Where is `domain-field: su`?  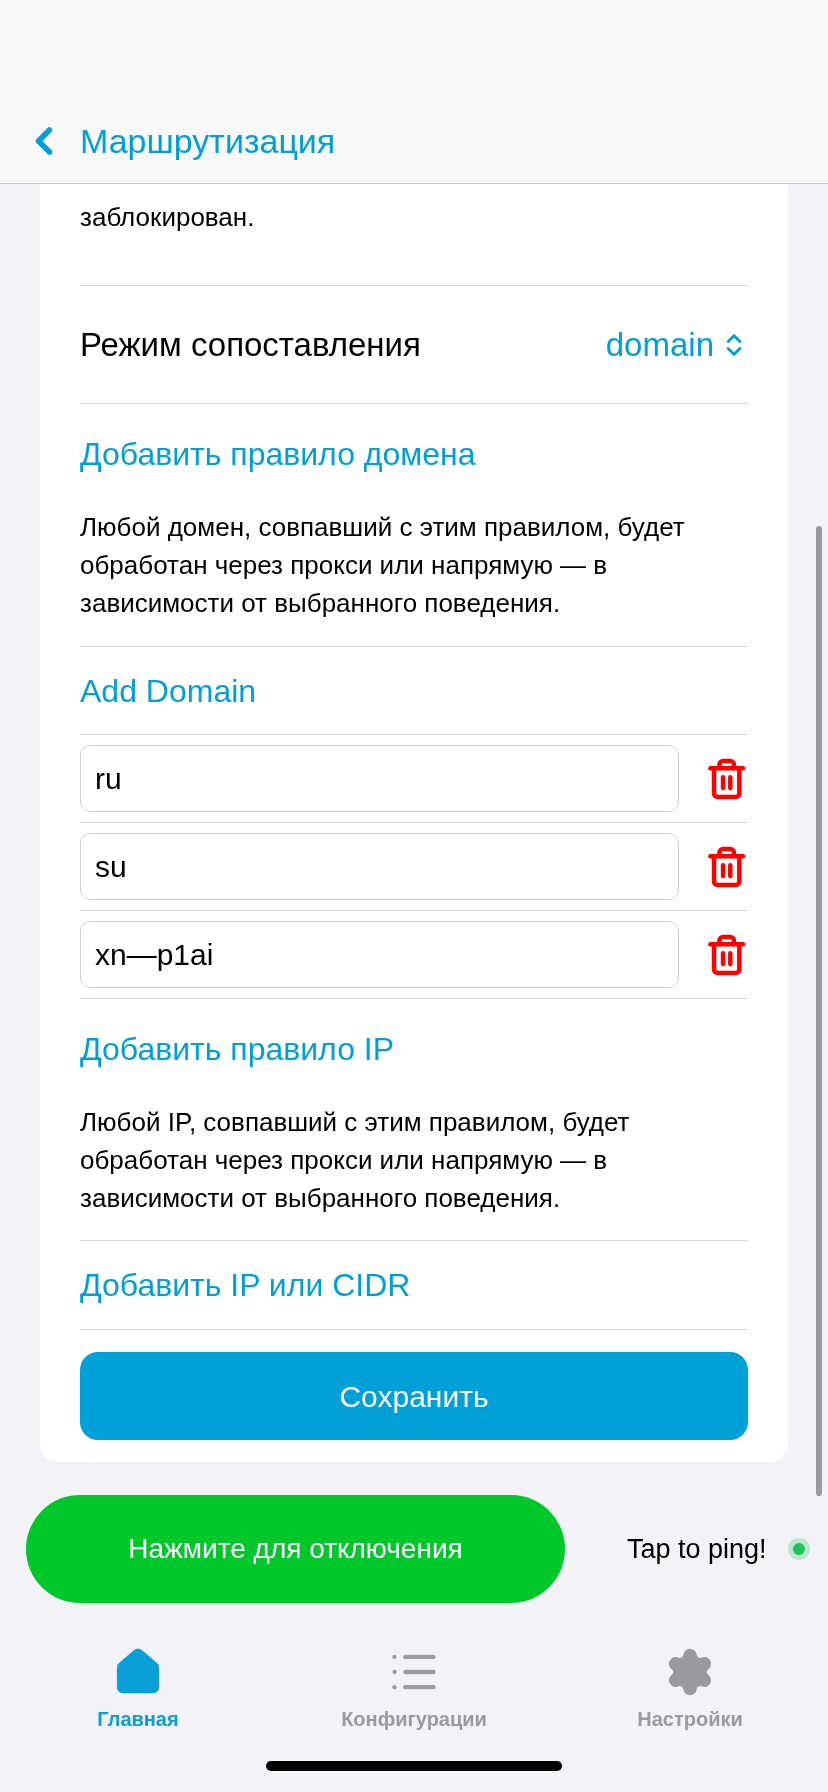 domain-field: su is located at coordinates (379, 866).